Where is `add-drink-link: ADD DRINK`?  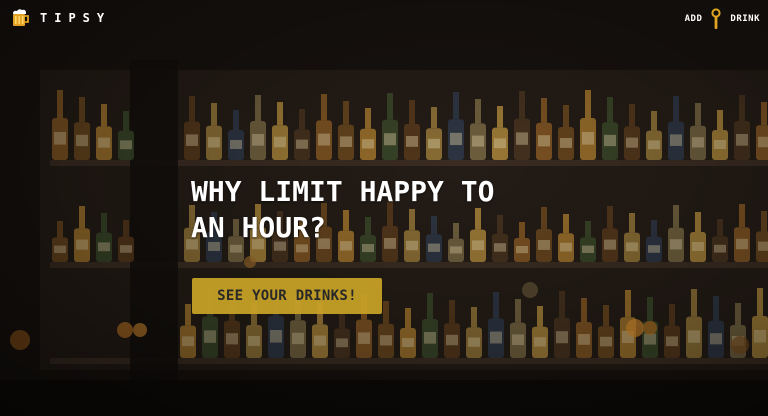
add-drink-link: ADD DRINK is located at coordinates (722, 19).